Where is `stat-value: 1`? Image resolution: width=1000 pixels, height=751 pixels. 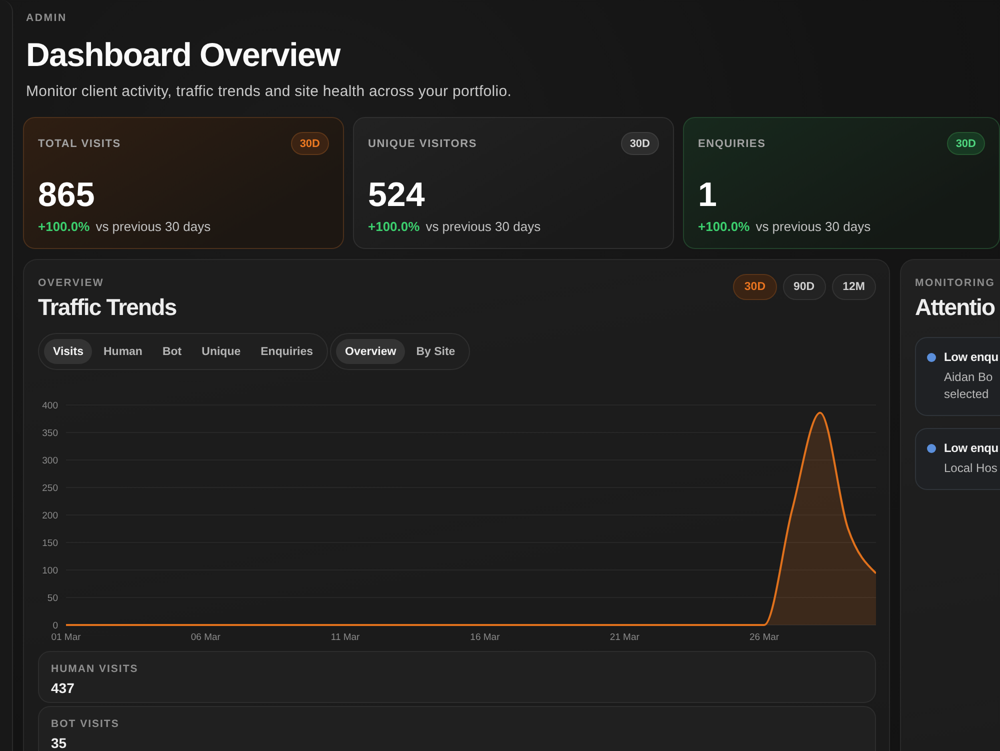
stat-value: 1 is located at coordinates (707, 195).